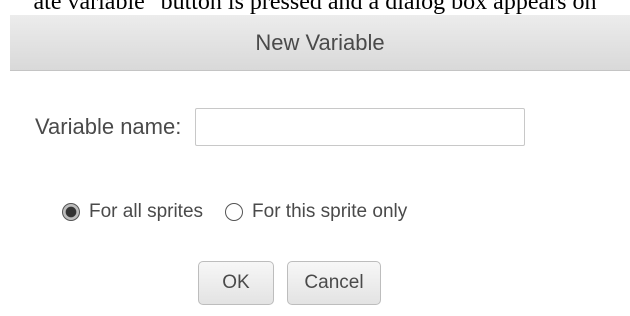 The height and width of the screenshot is (316, 630). What do you see at coordinates (236, 283) in the screenshot?
I see `ok-button: OK` at bounding box center [236, 283].